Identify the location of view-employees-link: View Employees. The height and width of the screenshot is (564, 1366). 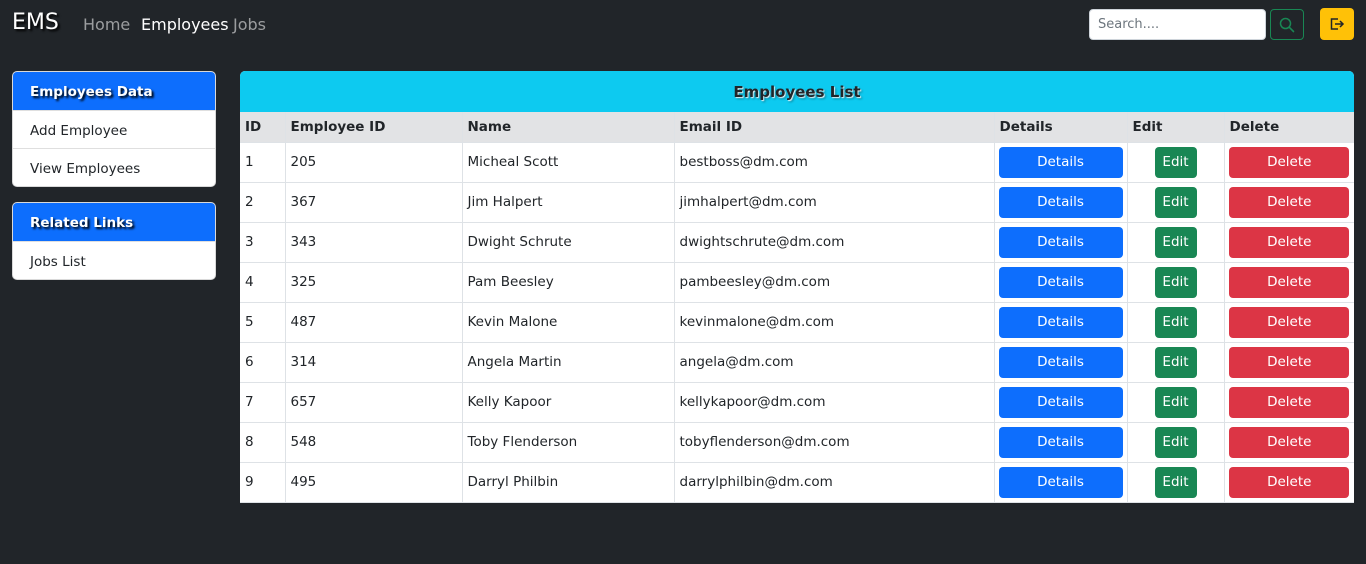
(114, 167).